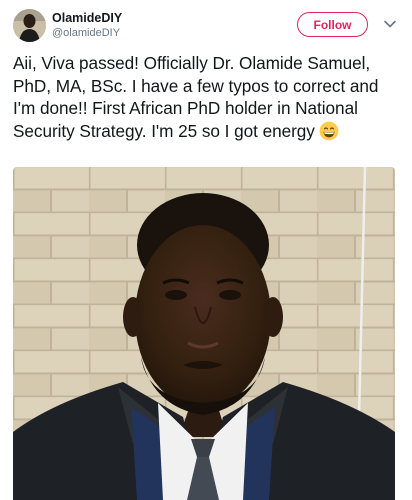  What do you see at coordinates (332, 24) in the screenshot?
I see `follow-button: Follow` at bounding box center [332, 24].